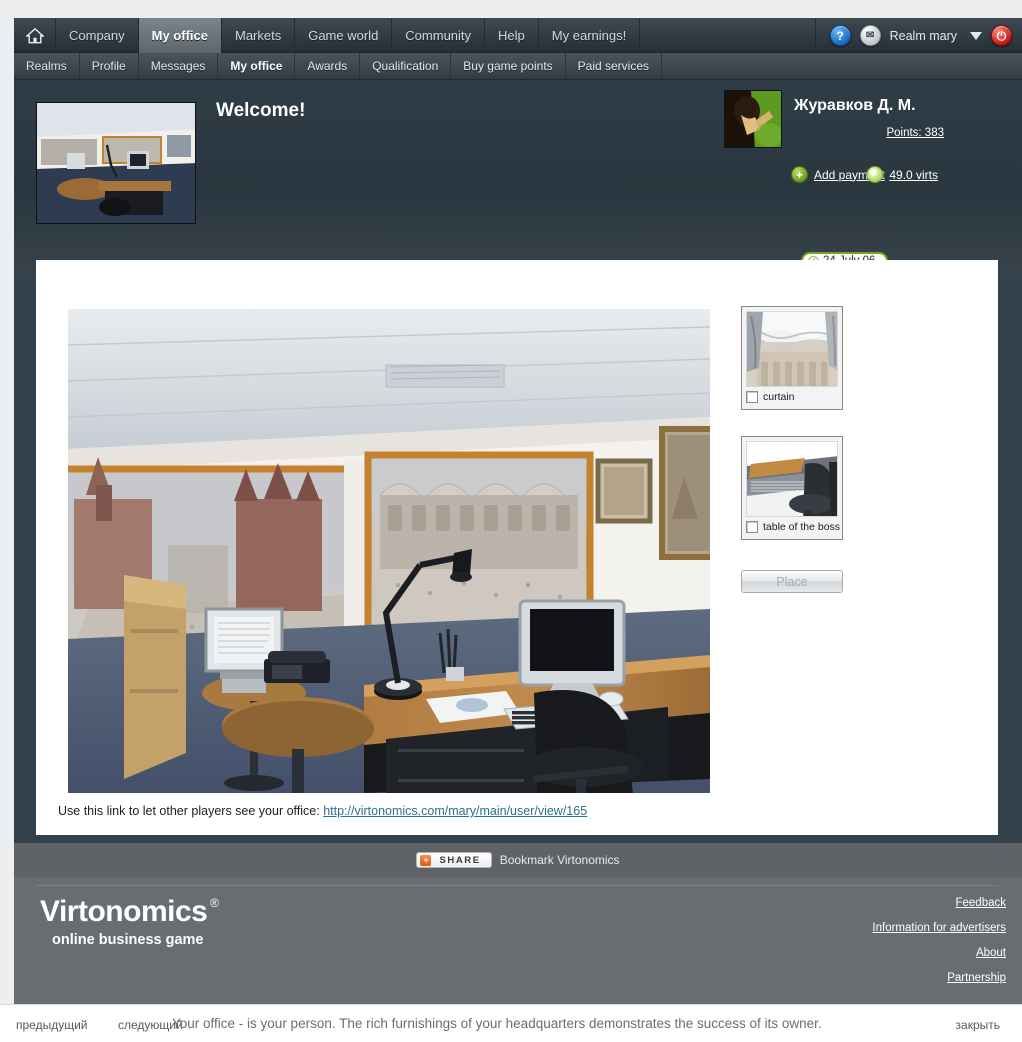 This screenshot has width=1022, height=1042. I want to click on footer-divider, so click(517, 885).